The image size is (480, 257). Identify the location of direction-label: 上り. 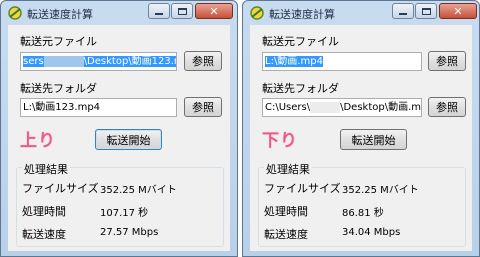
(38, 141).